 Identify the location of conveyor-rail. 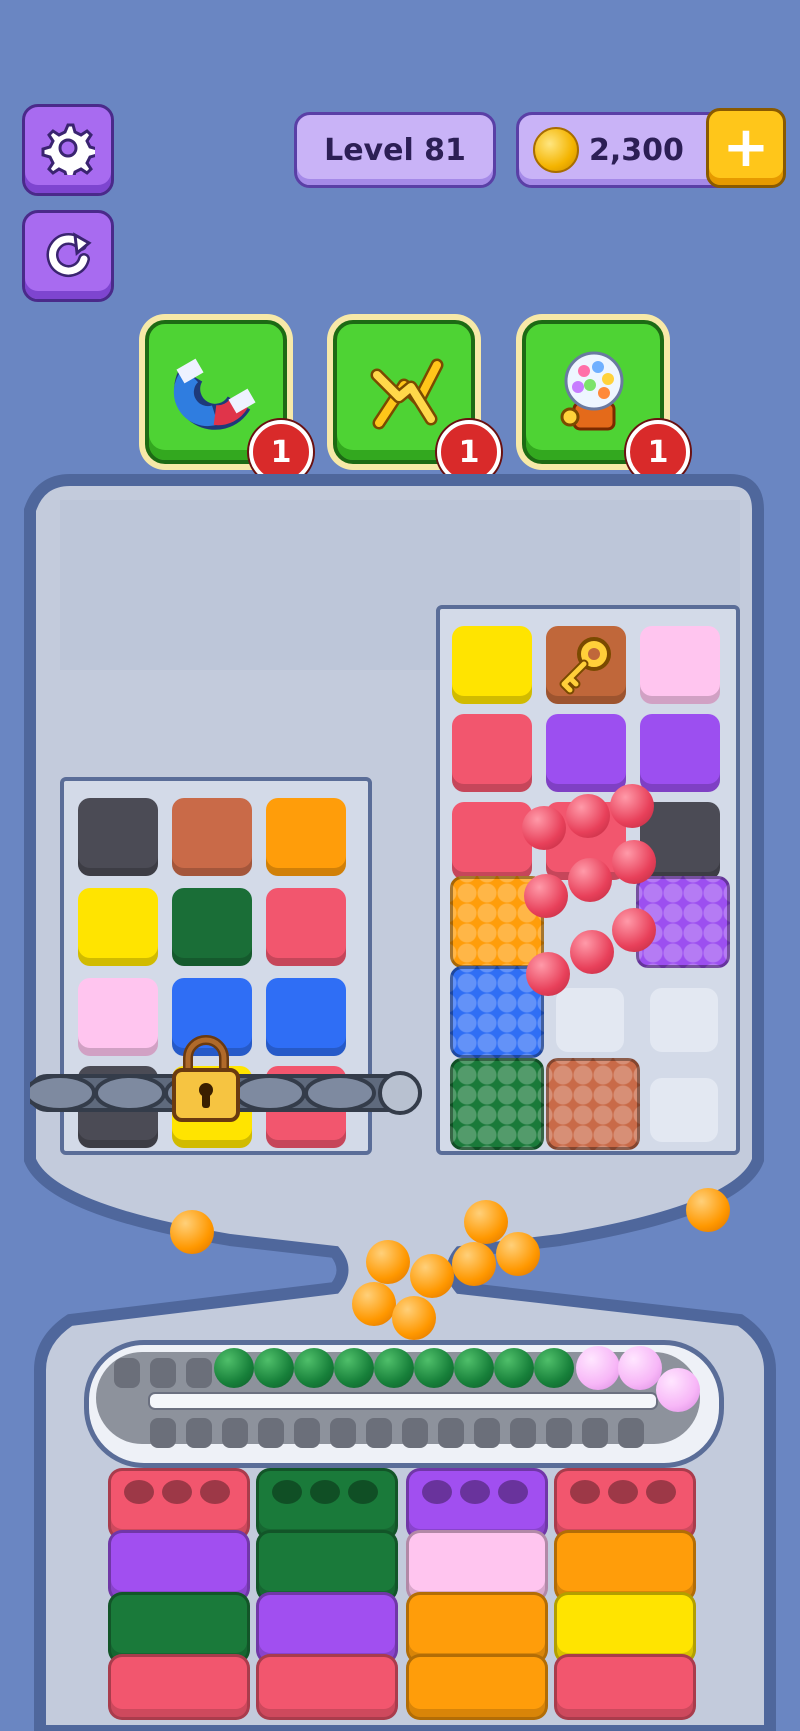
(403, 1401).